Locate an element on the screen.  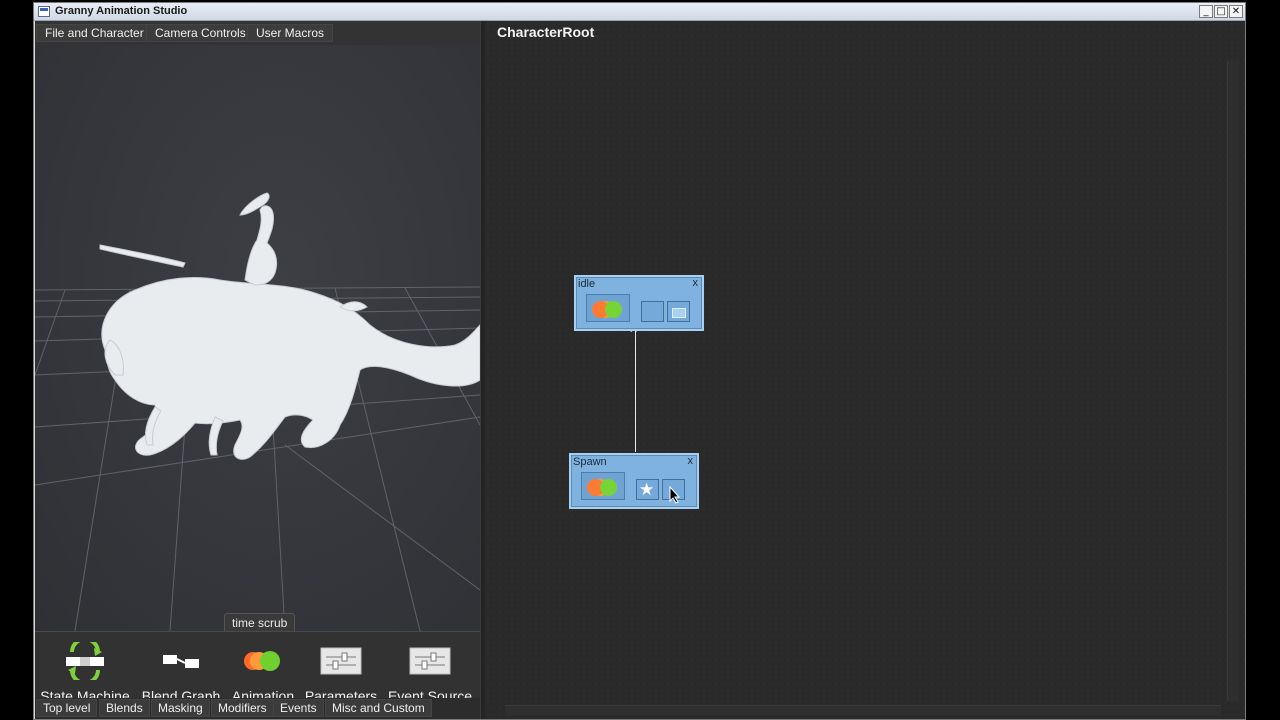
graph-title: CharacterRoot is located at coordinates (546, 32).